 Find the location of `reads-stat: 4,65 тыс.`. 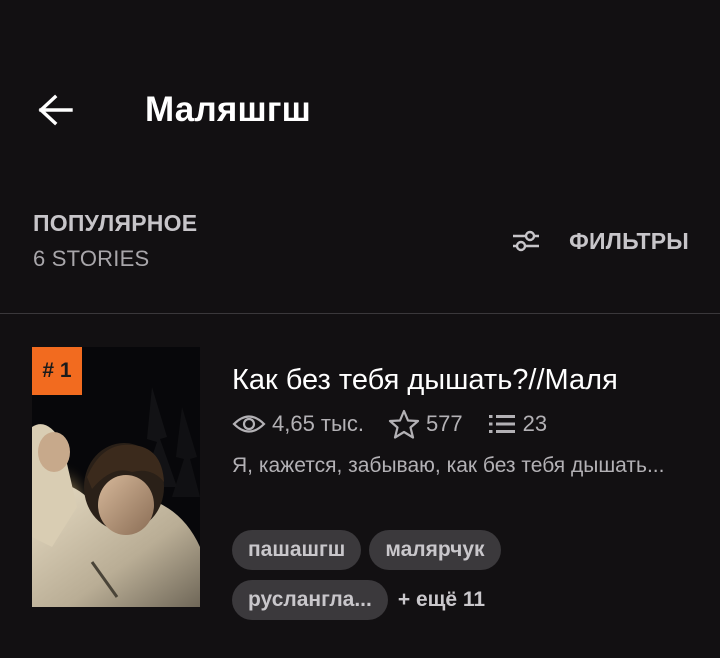

reads-stat: 4,65 тыс. is located at coordinates (298, 424).